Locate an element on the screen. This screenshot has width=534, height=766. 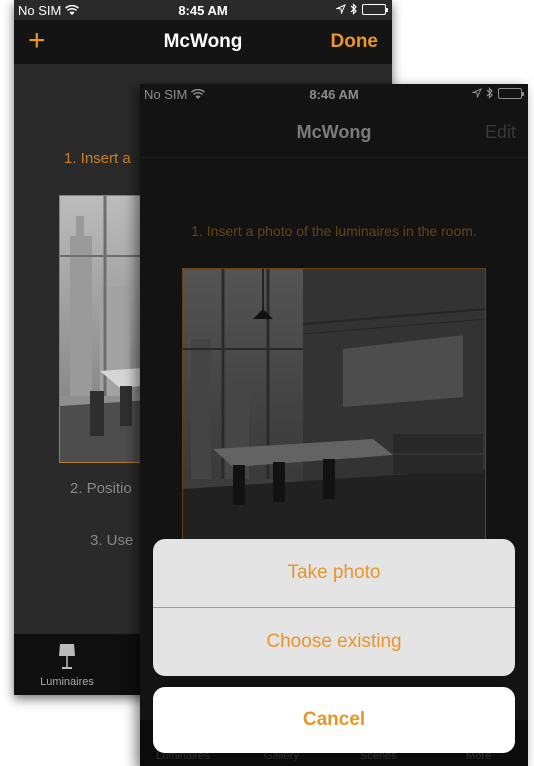
tab-luminaires: Luminaires is located at coordinates (67, 665).